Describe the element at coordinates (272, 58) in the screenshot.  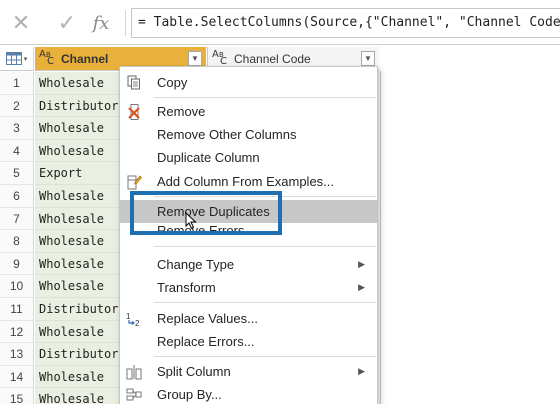
I see `column-header-label: Channel Code` at that location.